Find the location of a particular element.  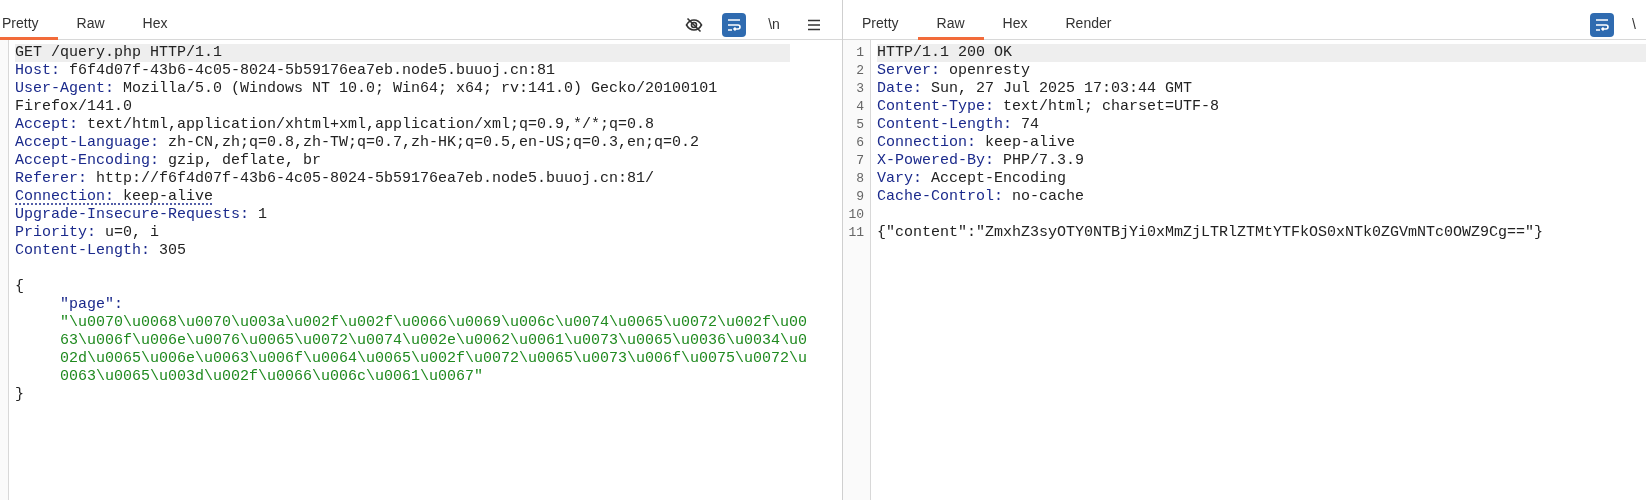

header-line: Vary: Accept-Encoding is located at coordinates (972, 179).